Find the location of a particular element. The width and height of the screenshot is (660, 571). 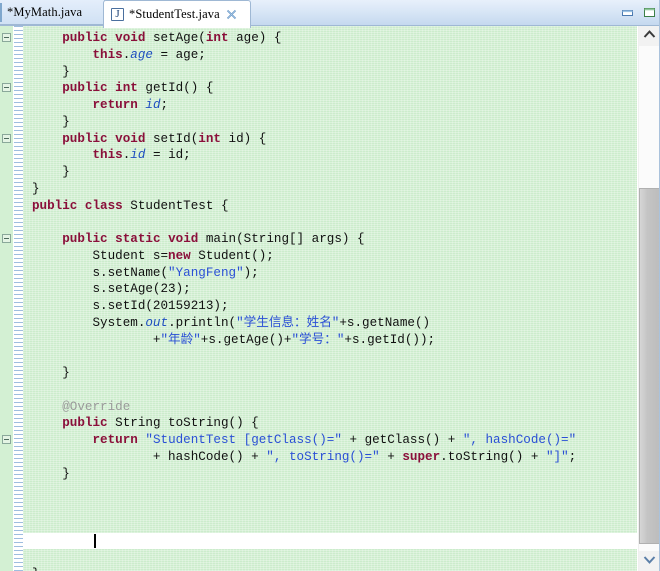

code-line: s.setName("YangFeng"); is located at coordinates (330, 273).